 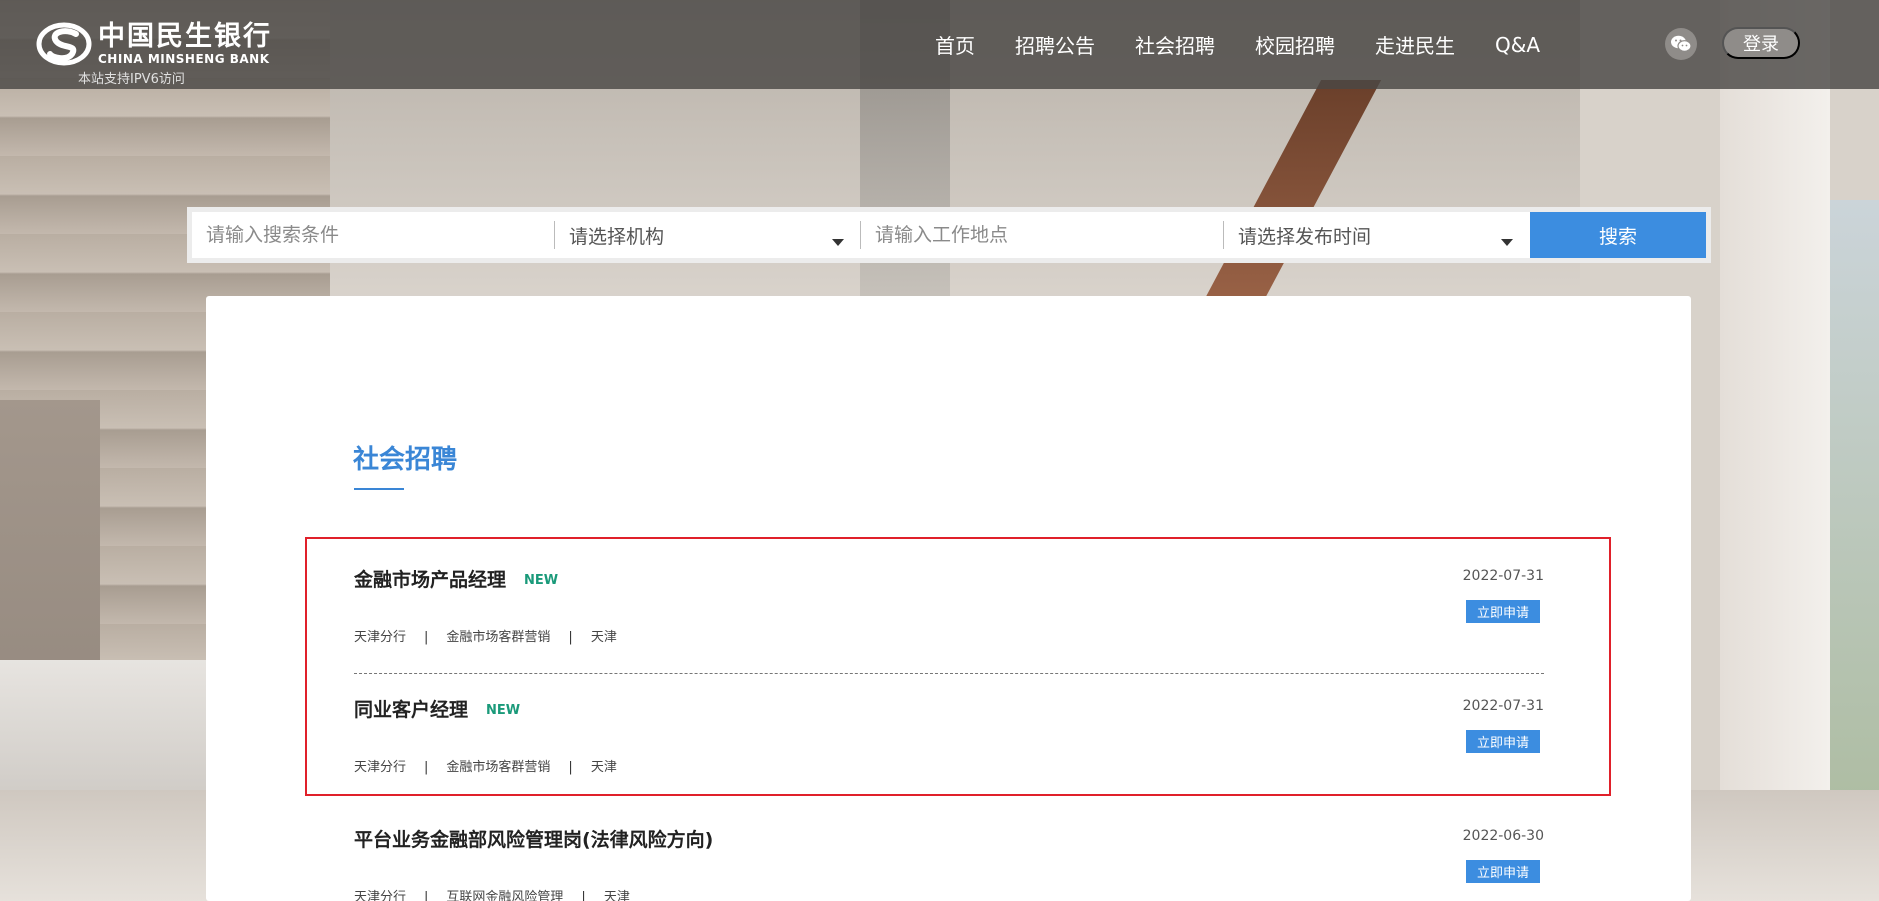 What do you see at coordinates (430, 580) in the screenshot?
I see `job-title: 金融市场产品经理` at bounding box center [430, 580].